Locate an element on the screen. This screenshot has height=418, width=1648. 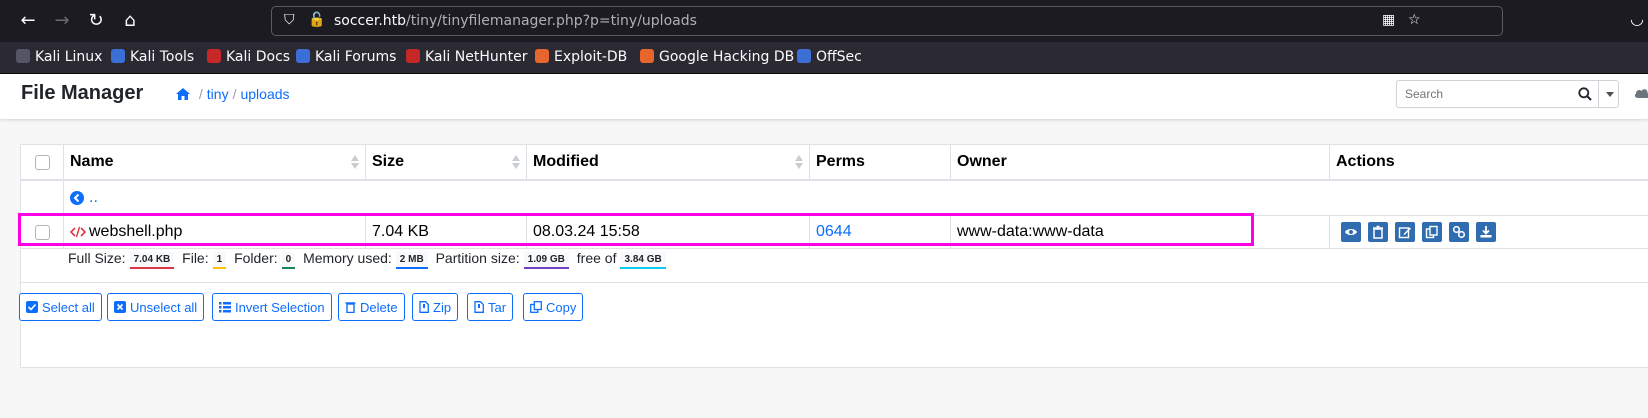
file-name-cell: webshell.php is located at coordinates (214, 232).